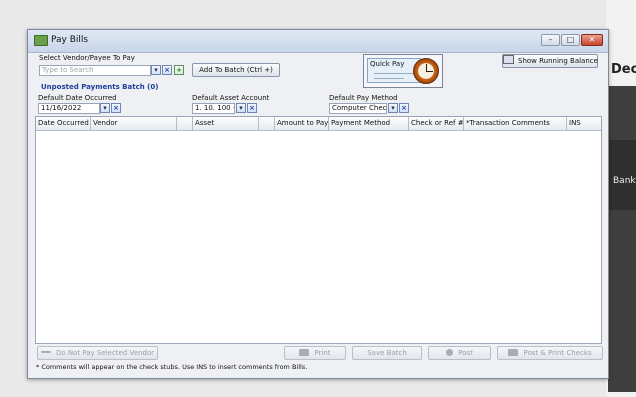  Describe the element at coordinates (513, 352) in the screenshot. I see `check-print-icon` at that location.